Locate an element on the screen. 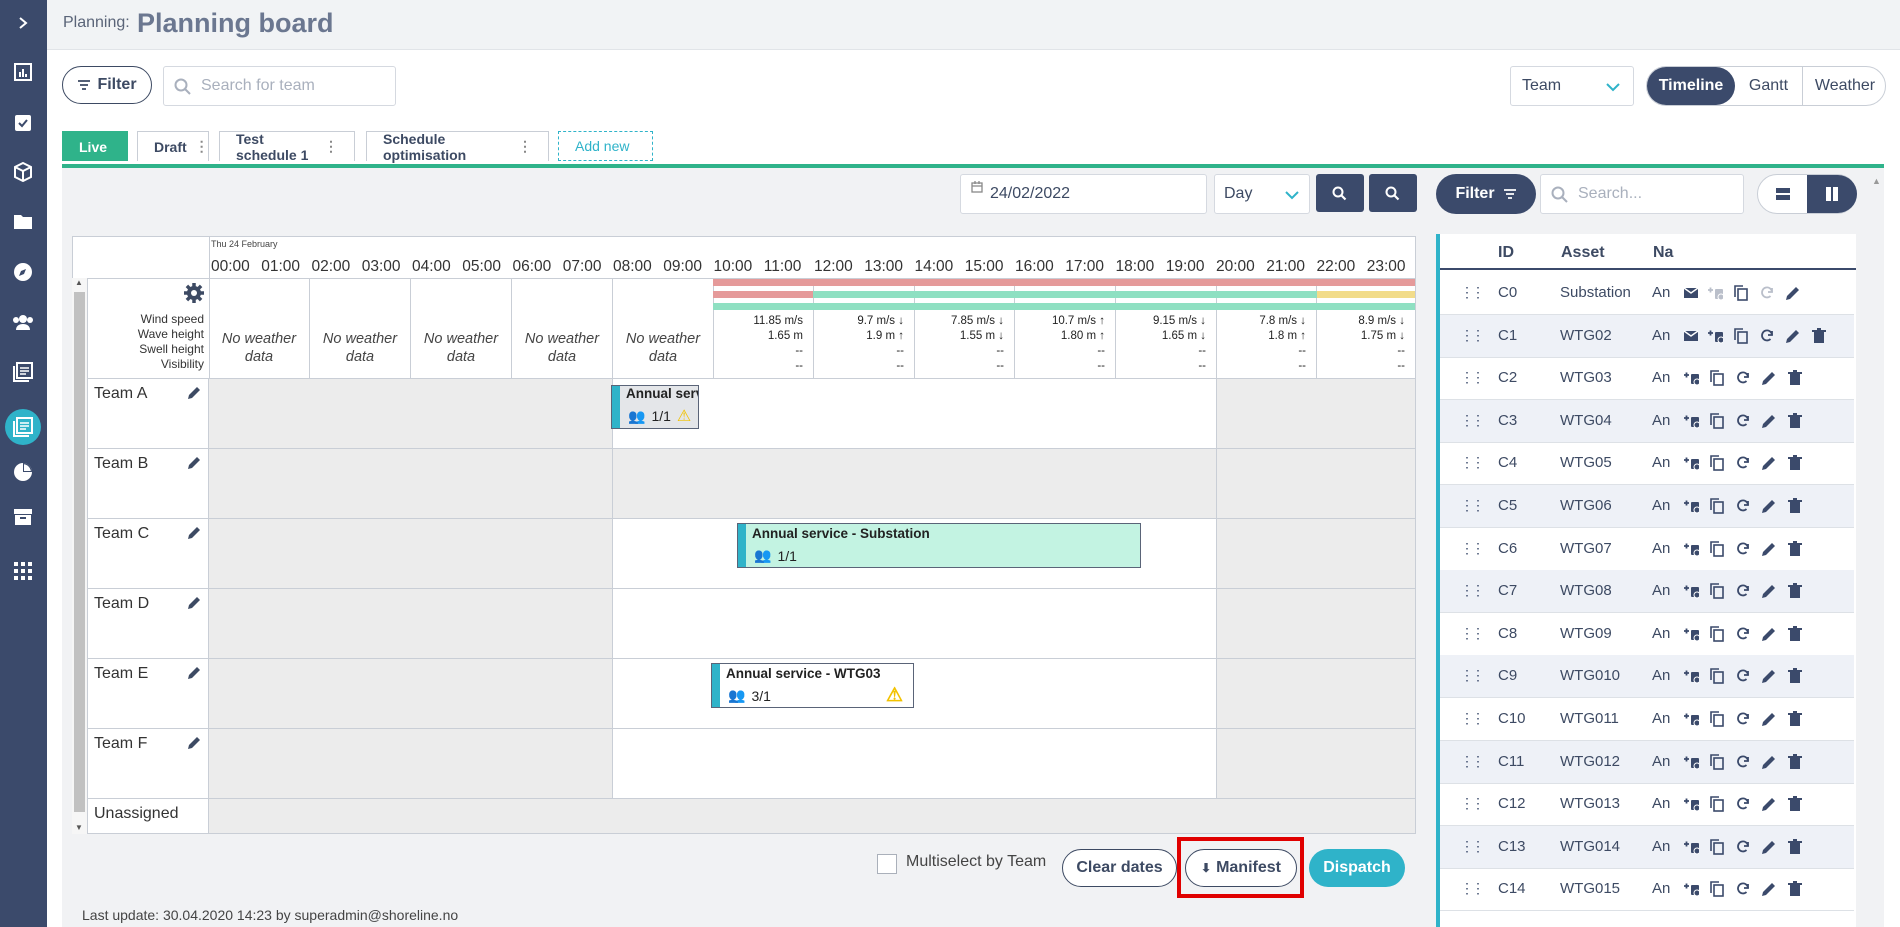  task-card: Annual service - WTG03 👥 3/1 ⚠ is located at coordinates (812, 685).